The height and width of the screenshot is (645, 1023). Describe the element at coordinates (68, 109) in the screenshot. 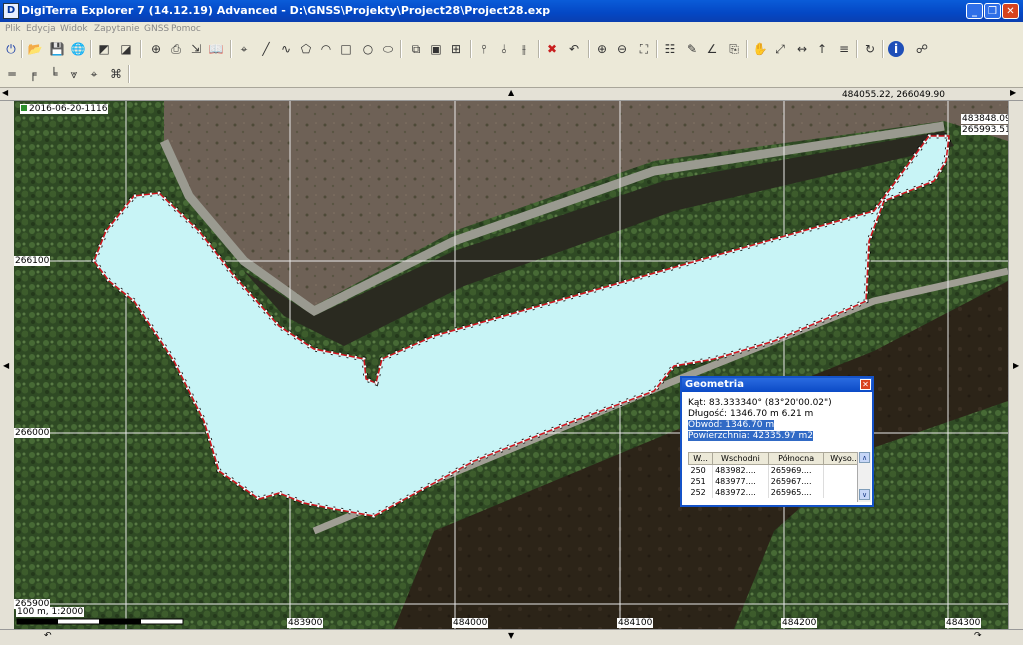

I see `imagery-date-text: 2016-06-20-1116` at that location.